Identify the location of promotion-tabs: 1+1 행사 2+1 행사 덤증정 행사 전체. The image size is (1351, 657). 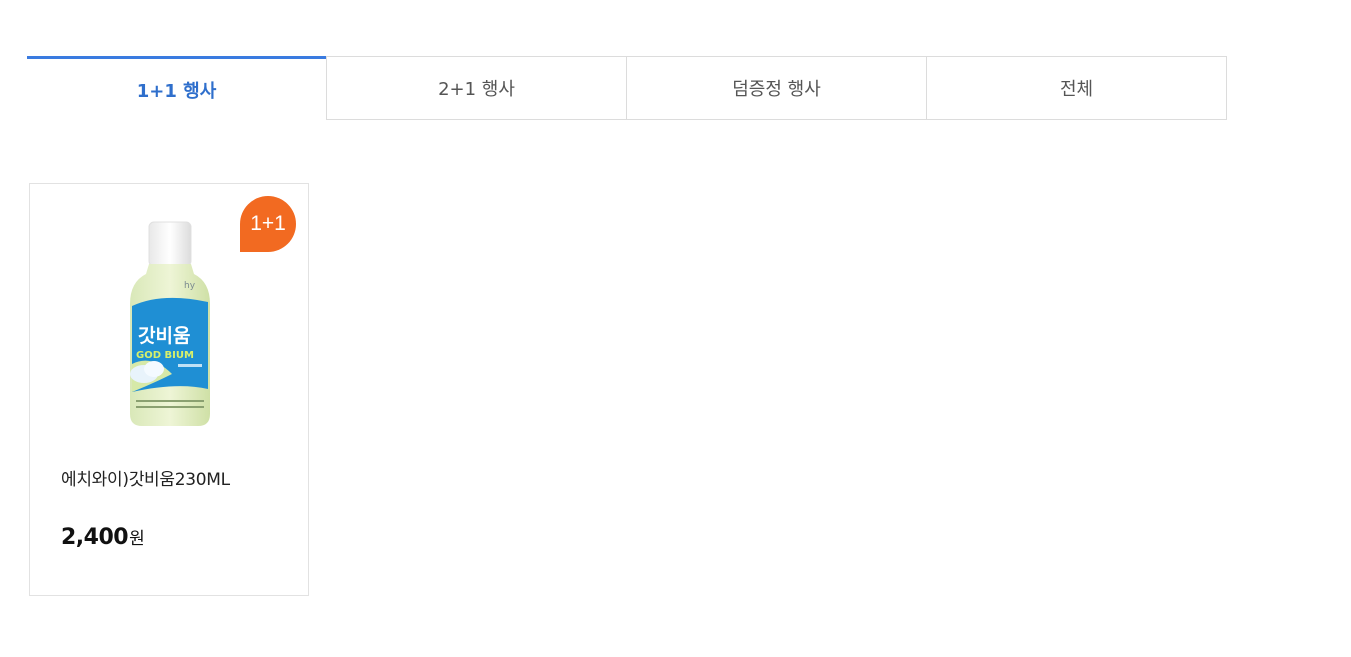
(627, 88).